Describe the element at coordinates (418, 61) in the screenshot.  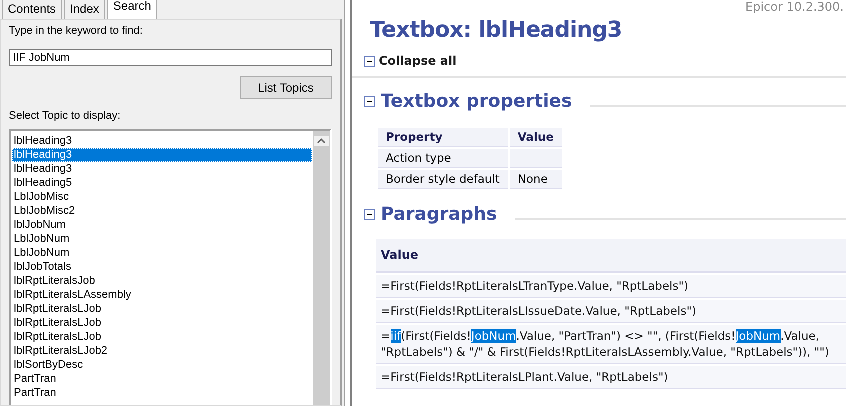
I see `collapse-all-link: Collapse all` at that location.